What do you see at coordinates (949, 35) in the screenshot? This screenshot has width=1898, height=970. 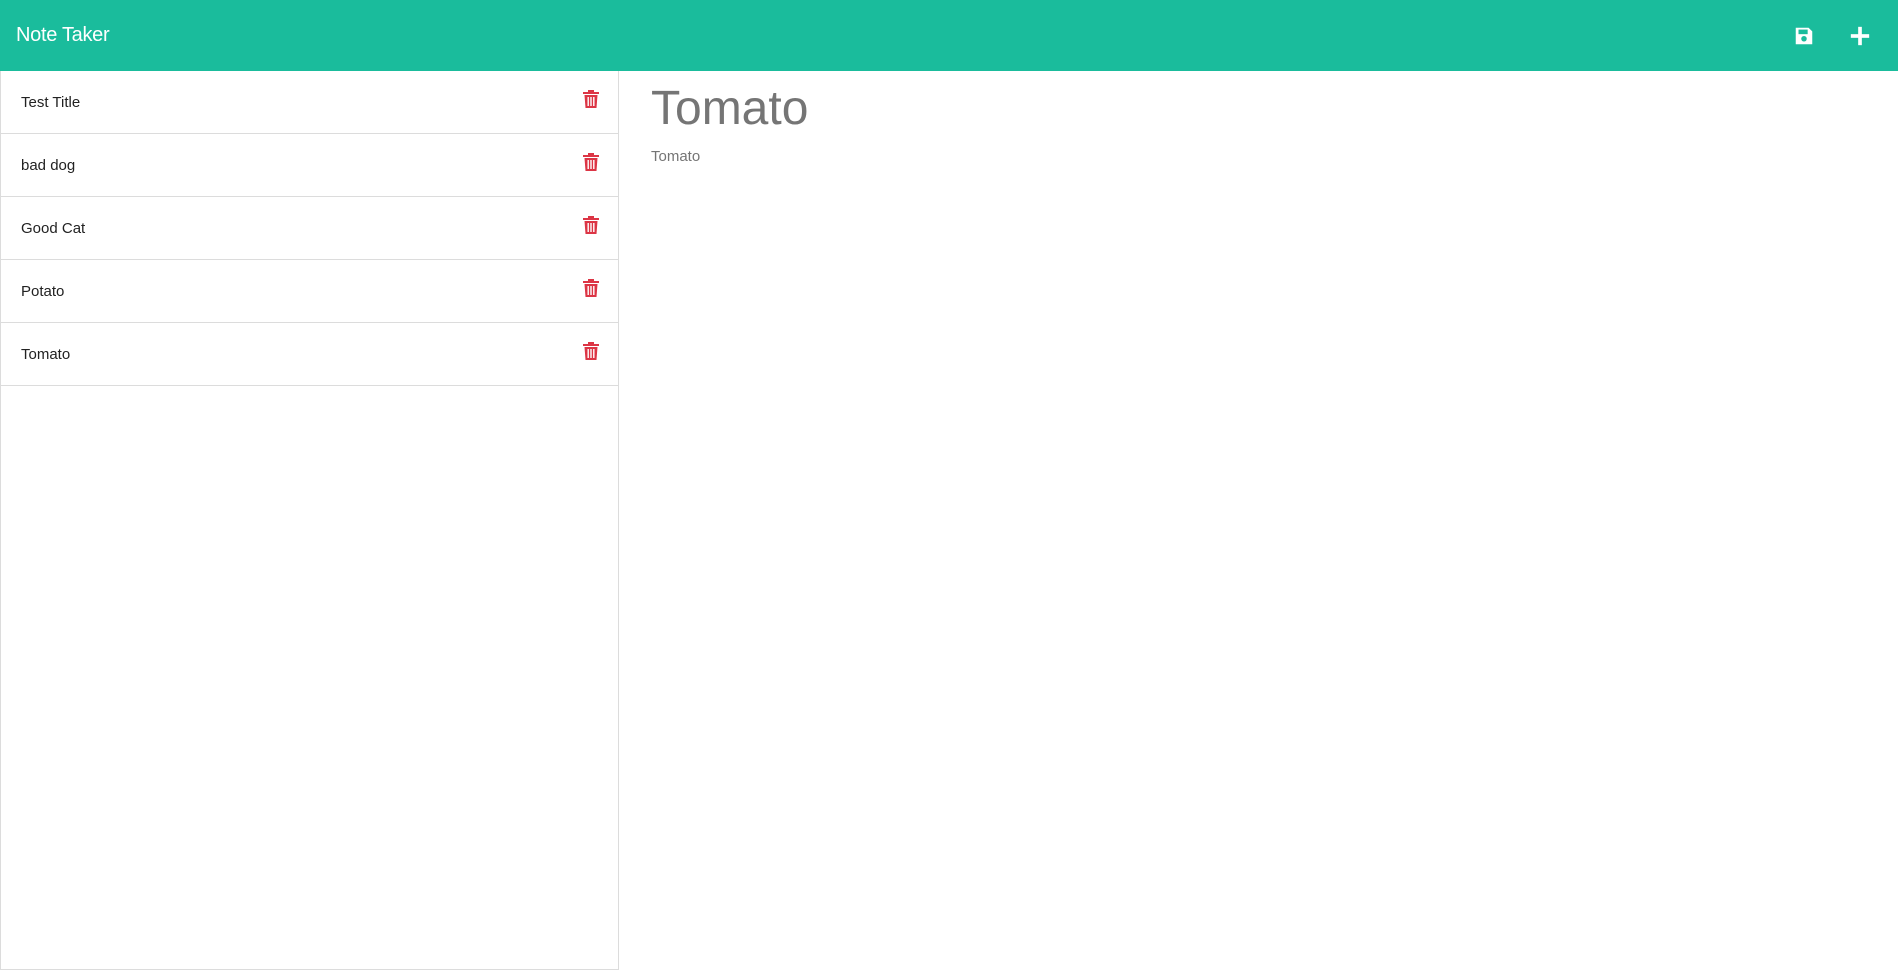 I see `navbar: Note Taker` at bounding box center [949, 35].